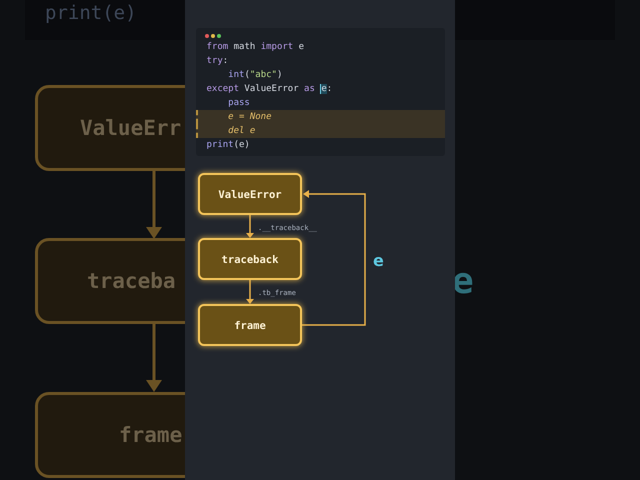  Describe the element at coordinates (218, 61) in the screenshot. I see `code-line: try:` at that location.